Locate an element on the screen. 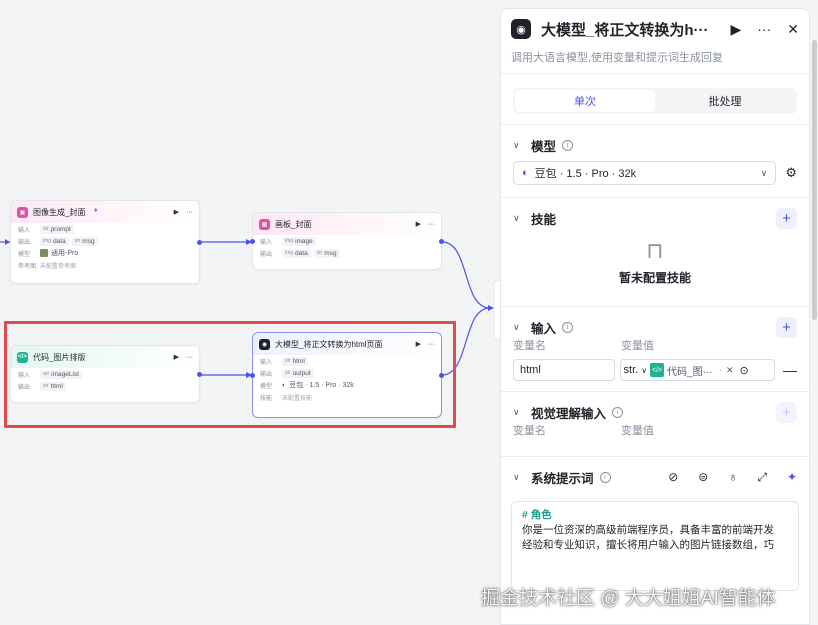 This screenshot has height=625, width=818. section-skills: ∨ 技能 + ⊓ 暂未配置技能 is located at coordinates (655, 252).